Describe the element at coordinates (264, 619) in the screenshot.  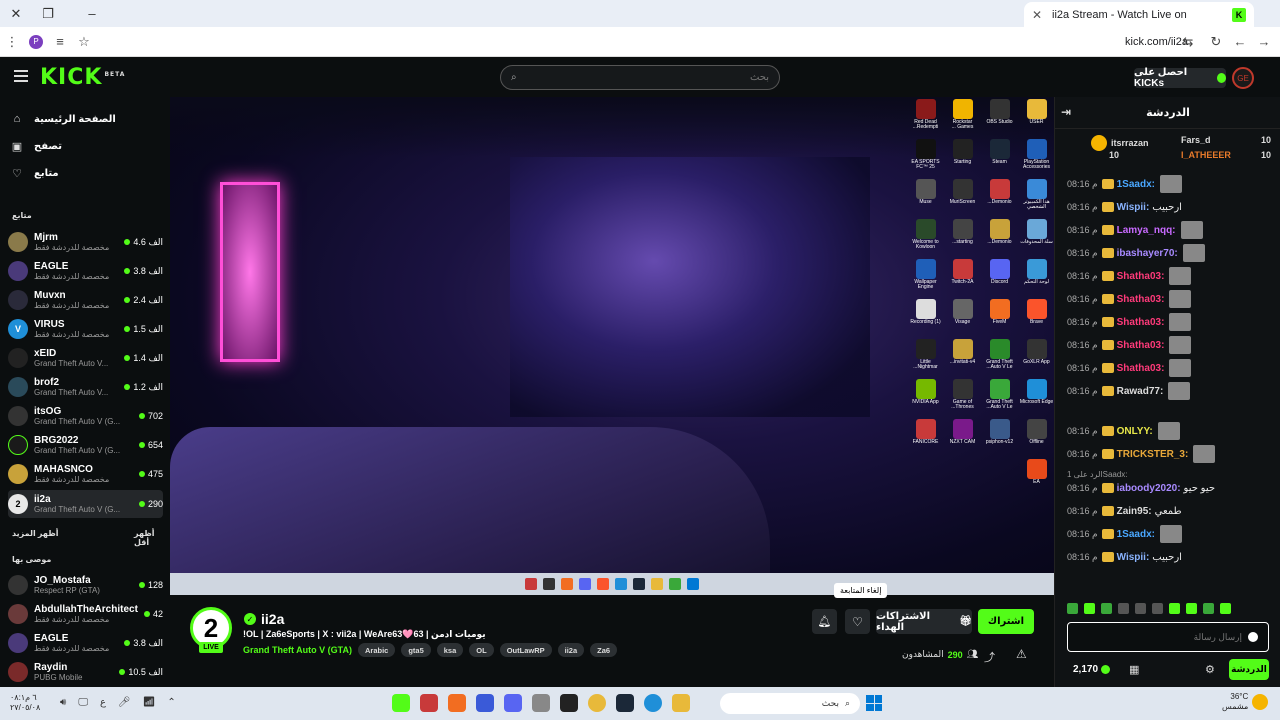
I see `streamer-name: ✓ ii2a` at that location.